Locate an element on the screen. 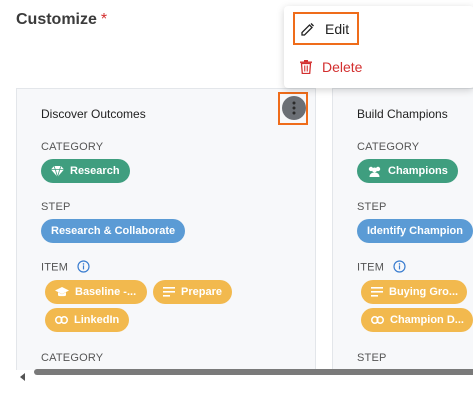  step-chip: Research & Collaborate is located at coordinates (113, 231).